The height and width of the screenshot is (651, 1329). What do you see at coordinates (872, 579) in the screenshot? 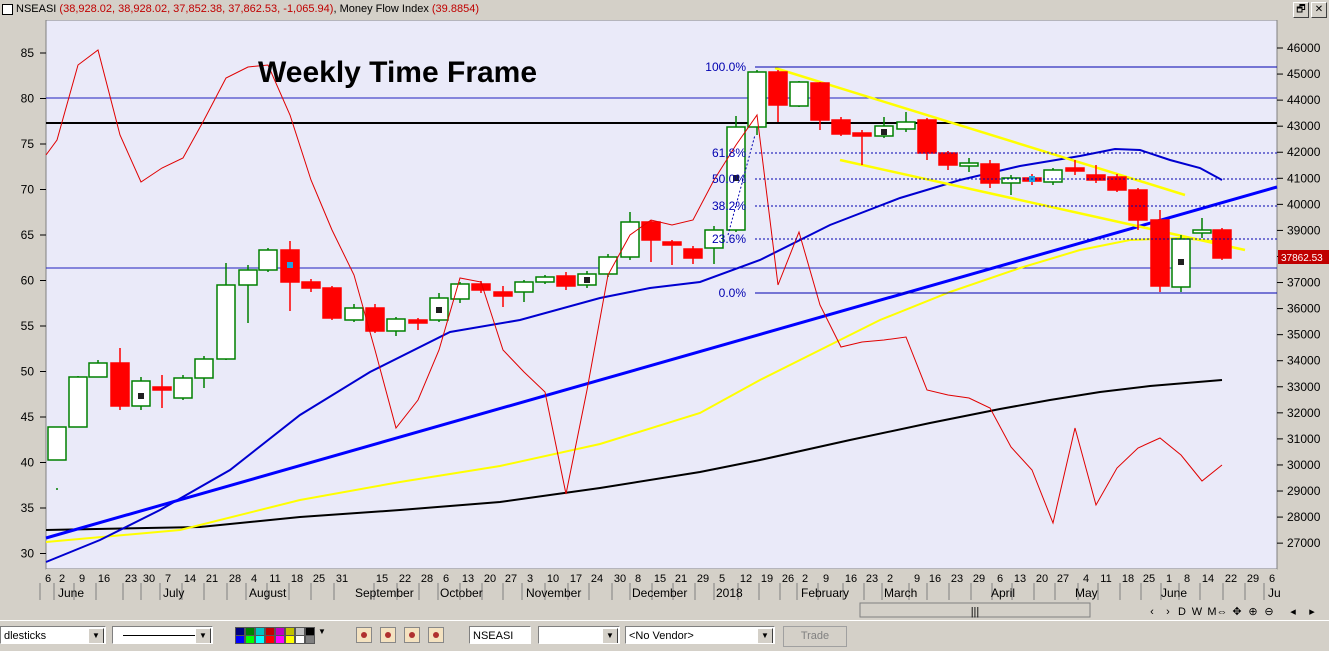
I see `date-tick-label: 23` at bounding box center [872, 579].